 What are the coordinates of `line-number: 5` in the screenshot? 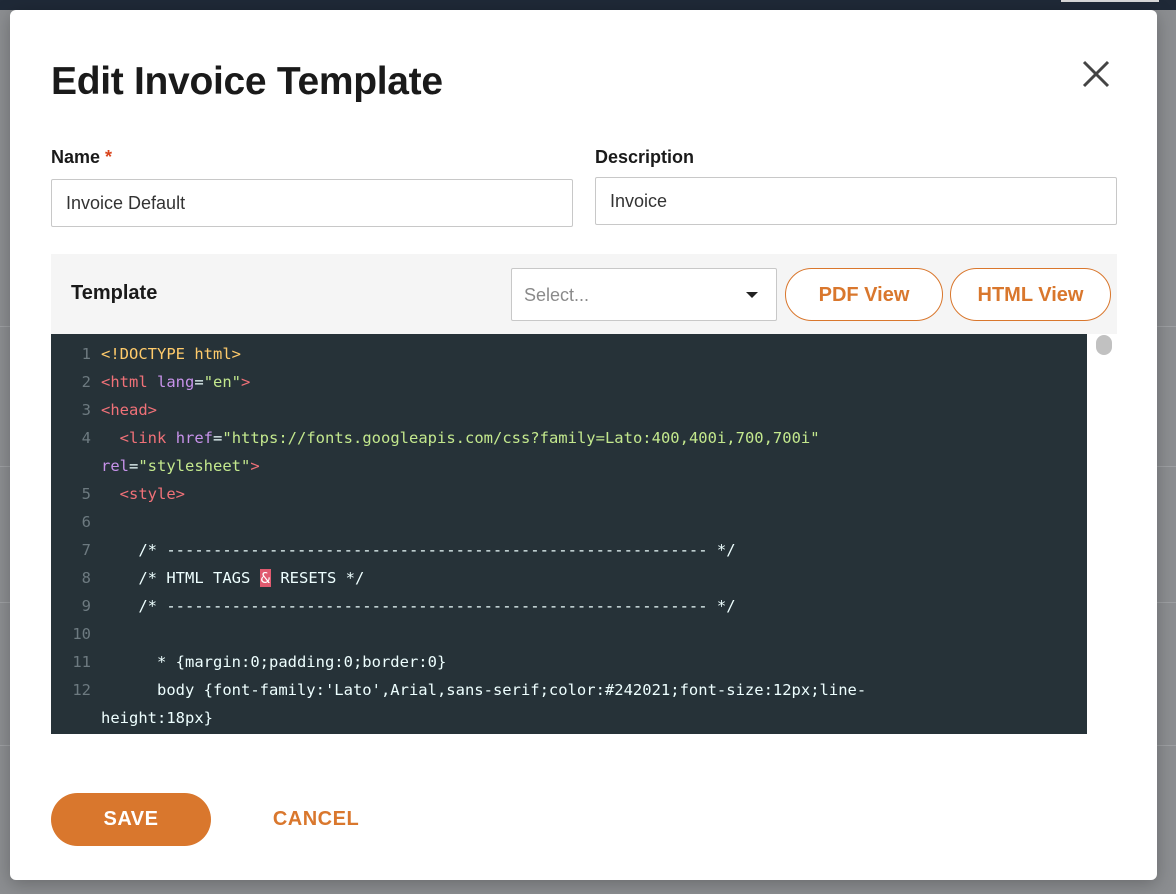 It's located at (86, 494).